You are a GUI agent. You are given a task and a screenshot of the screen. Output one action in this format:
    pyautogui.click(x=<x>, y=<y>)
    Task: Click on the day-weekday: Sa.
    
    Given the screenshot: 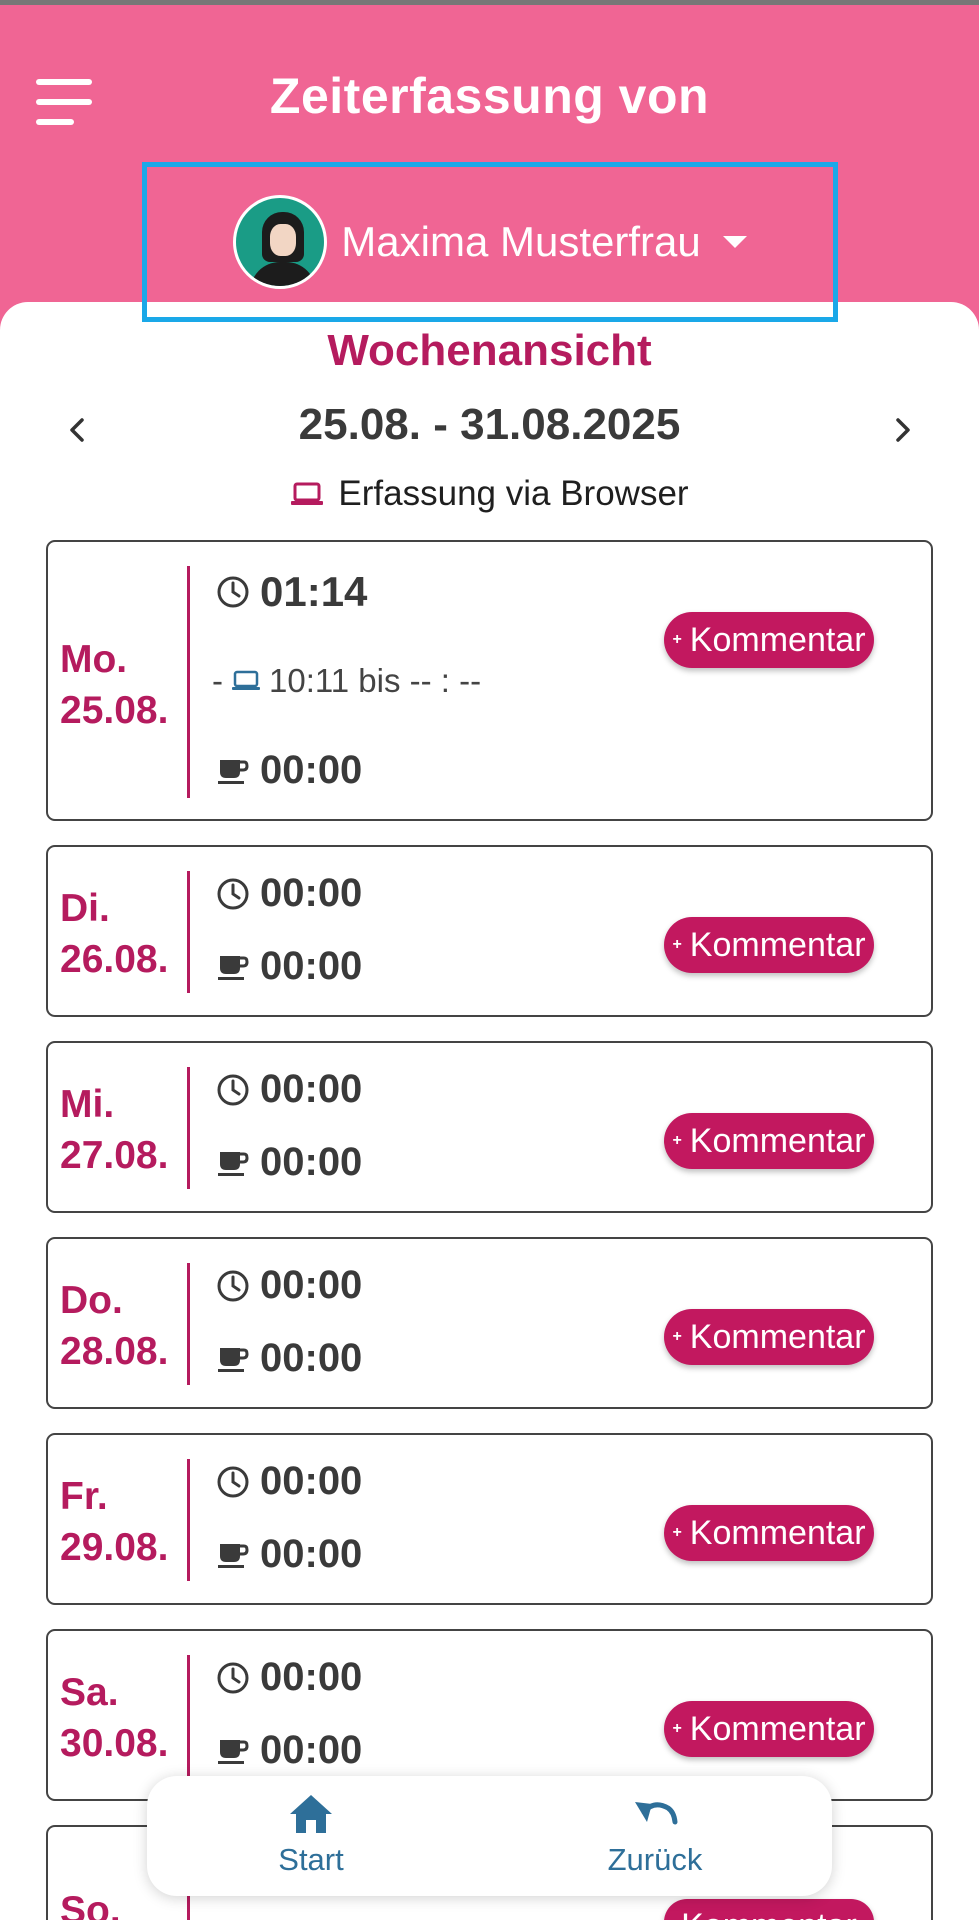 What is the action you would take?
    pyautogui.click(x=89, y=1692)
    